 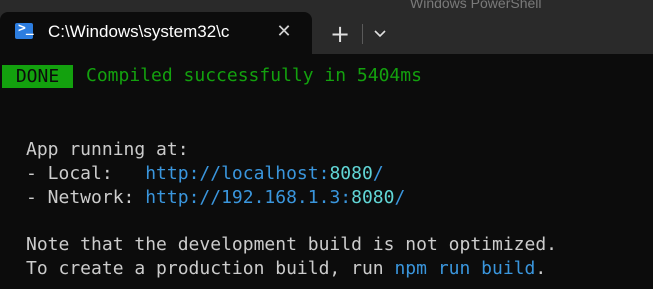 What do you see at coordinates (254, 75) in the screenshot?
I see `compile-status: Compiled successfully in 5404ms` at bounding box center [254, 75].